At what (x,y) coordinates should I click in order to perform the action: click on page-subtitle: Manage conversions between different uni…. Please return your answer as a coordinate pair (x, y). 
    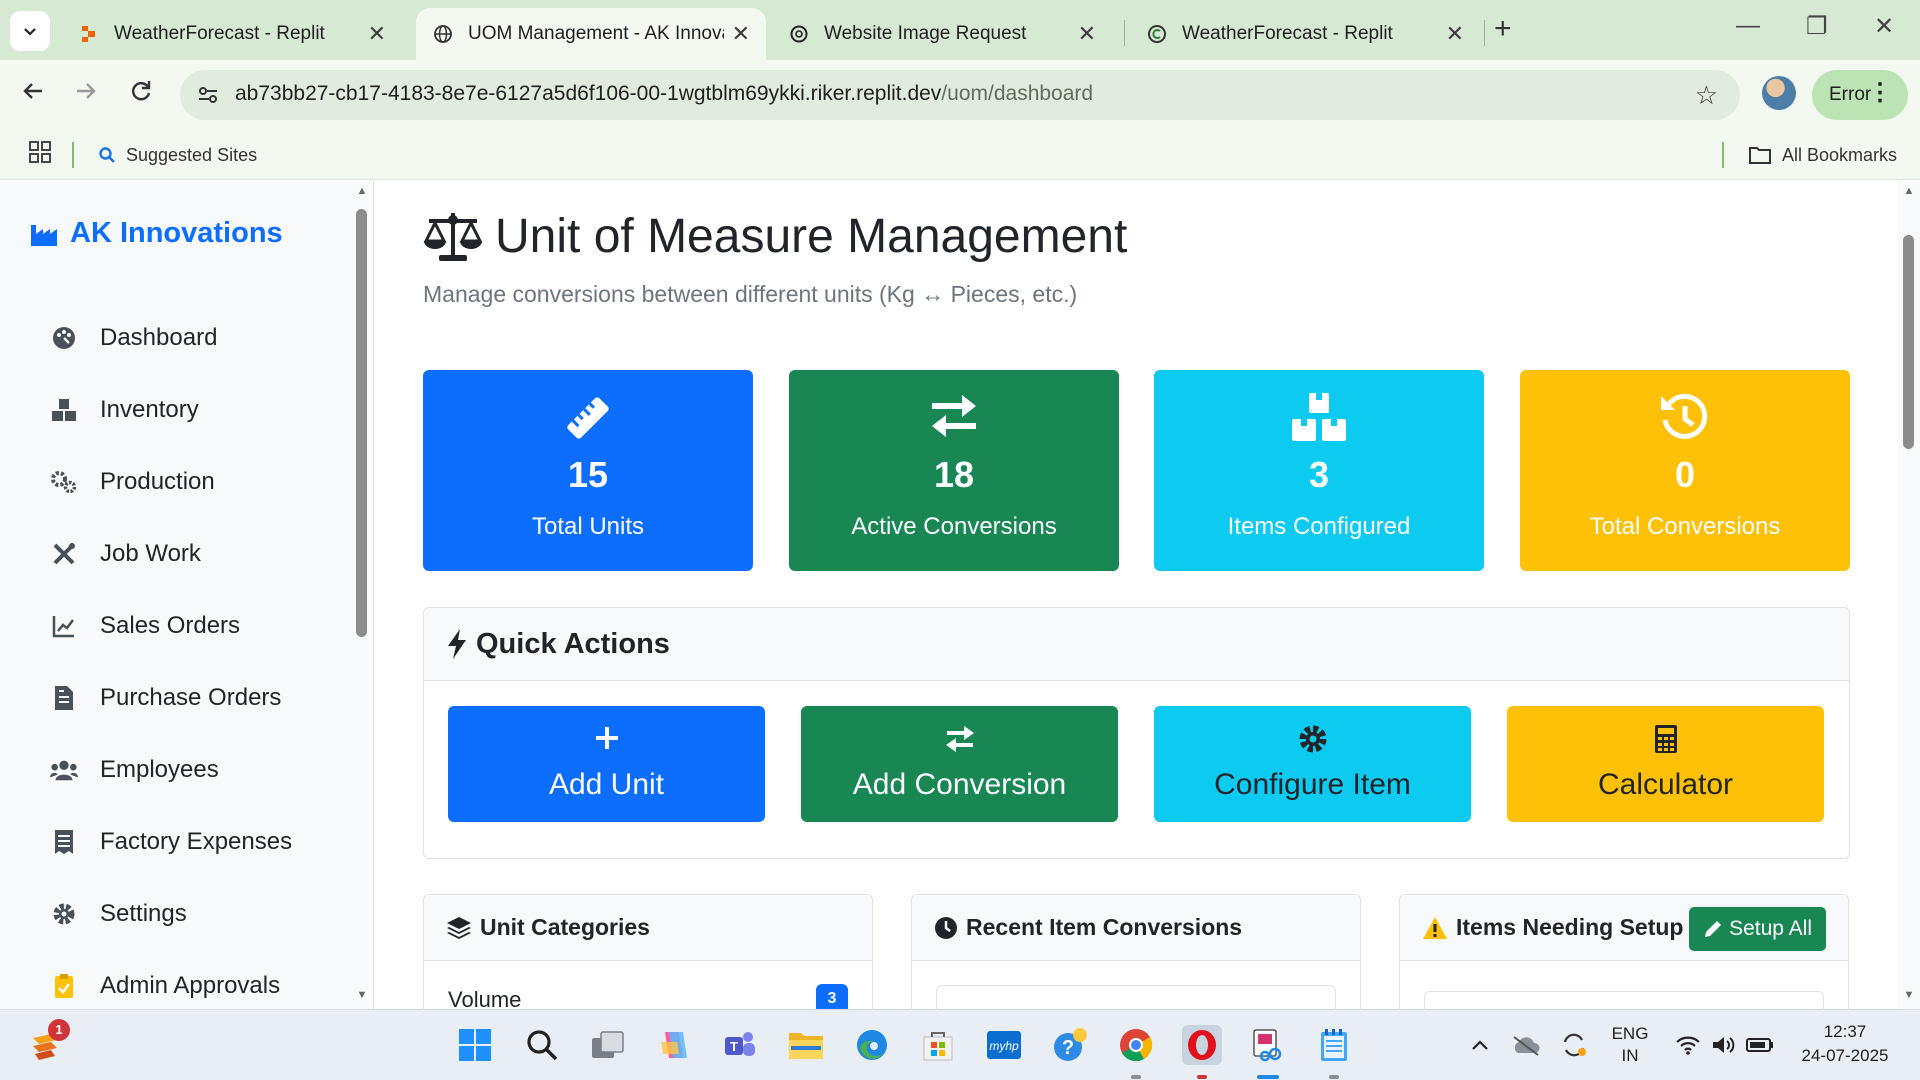
    Looking at the image, I should click on (750, 294).